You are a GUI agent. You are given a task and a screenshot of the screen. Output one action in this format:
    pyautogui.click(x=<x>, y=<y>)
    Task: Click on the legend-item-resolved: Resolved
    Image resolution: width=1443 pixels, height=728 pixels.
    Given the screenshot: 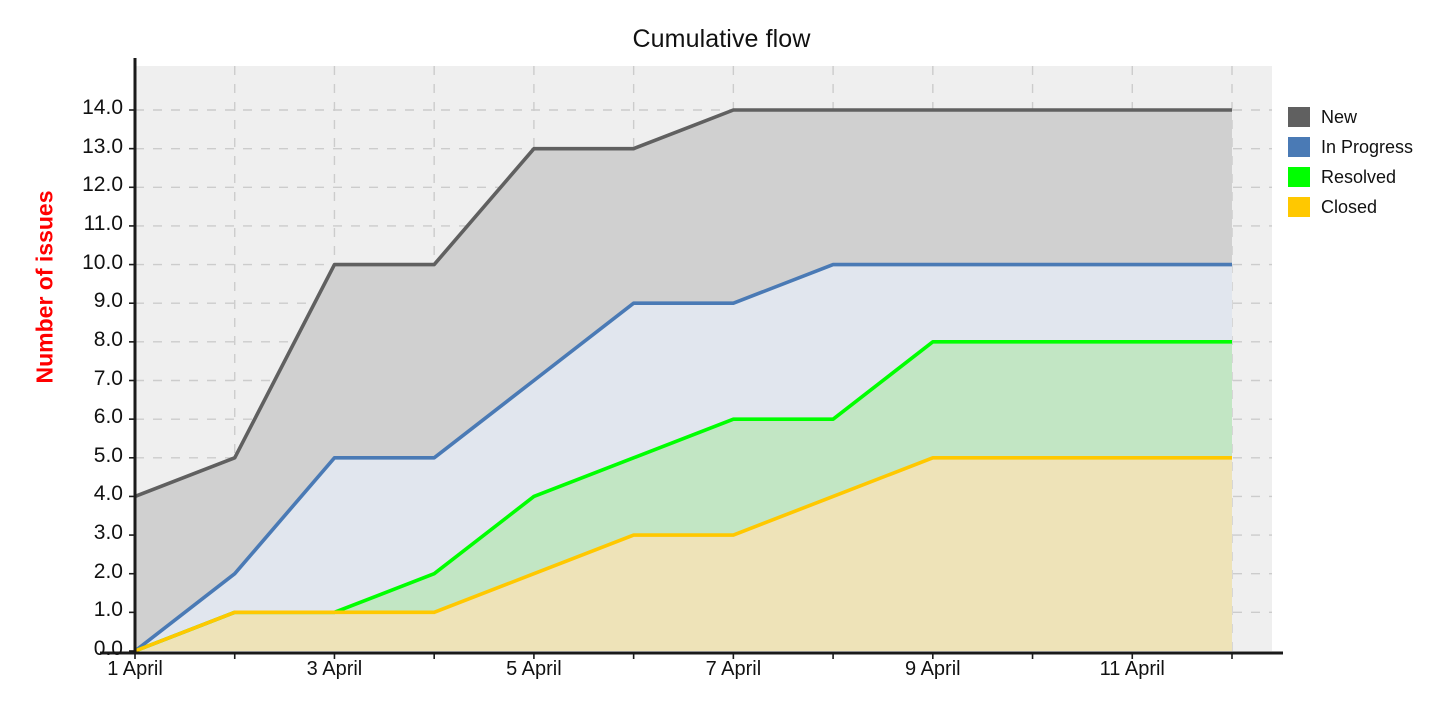 What is the action you would take?
    pyautogui.click(x=1350, y=177)
    